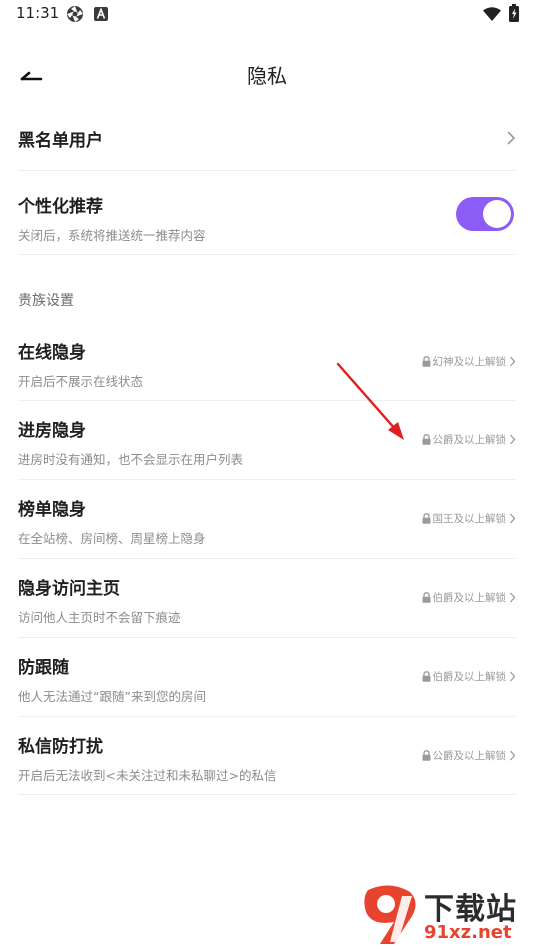 The height and width of the screenshot is (950, 534). I want to click on noble-item-description: 他人无法通过“跟随”来到您的房间, so click(112, 696).